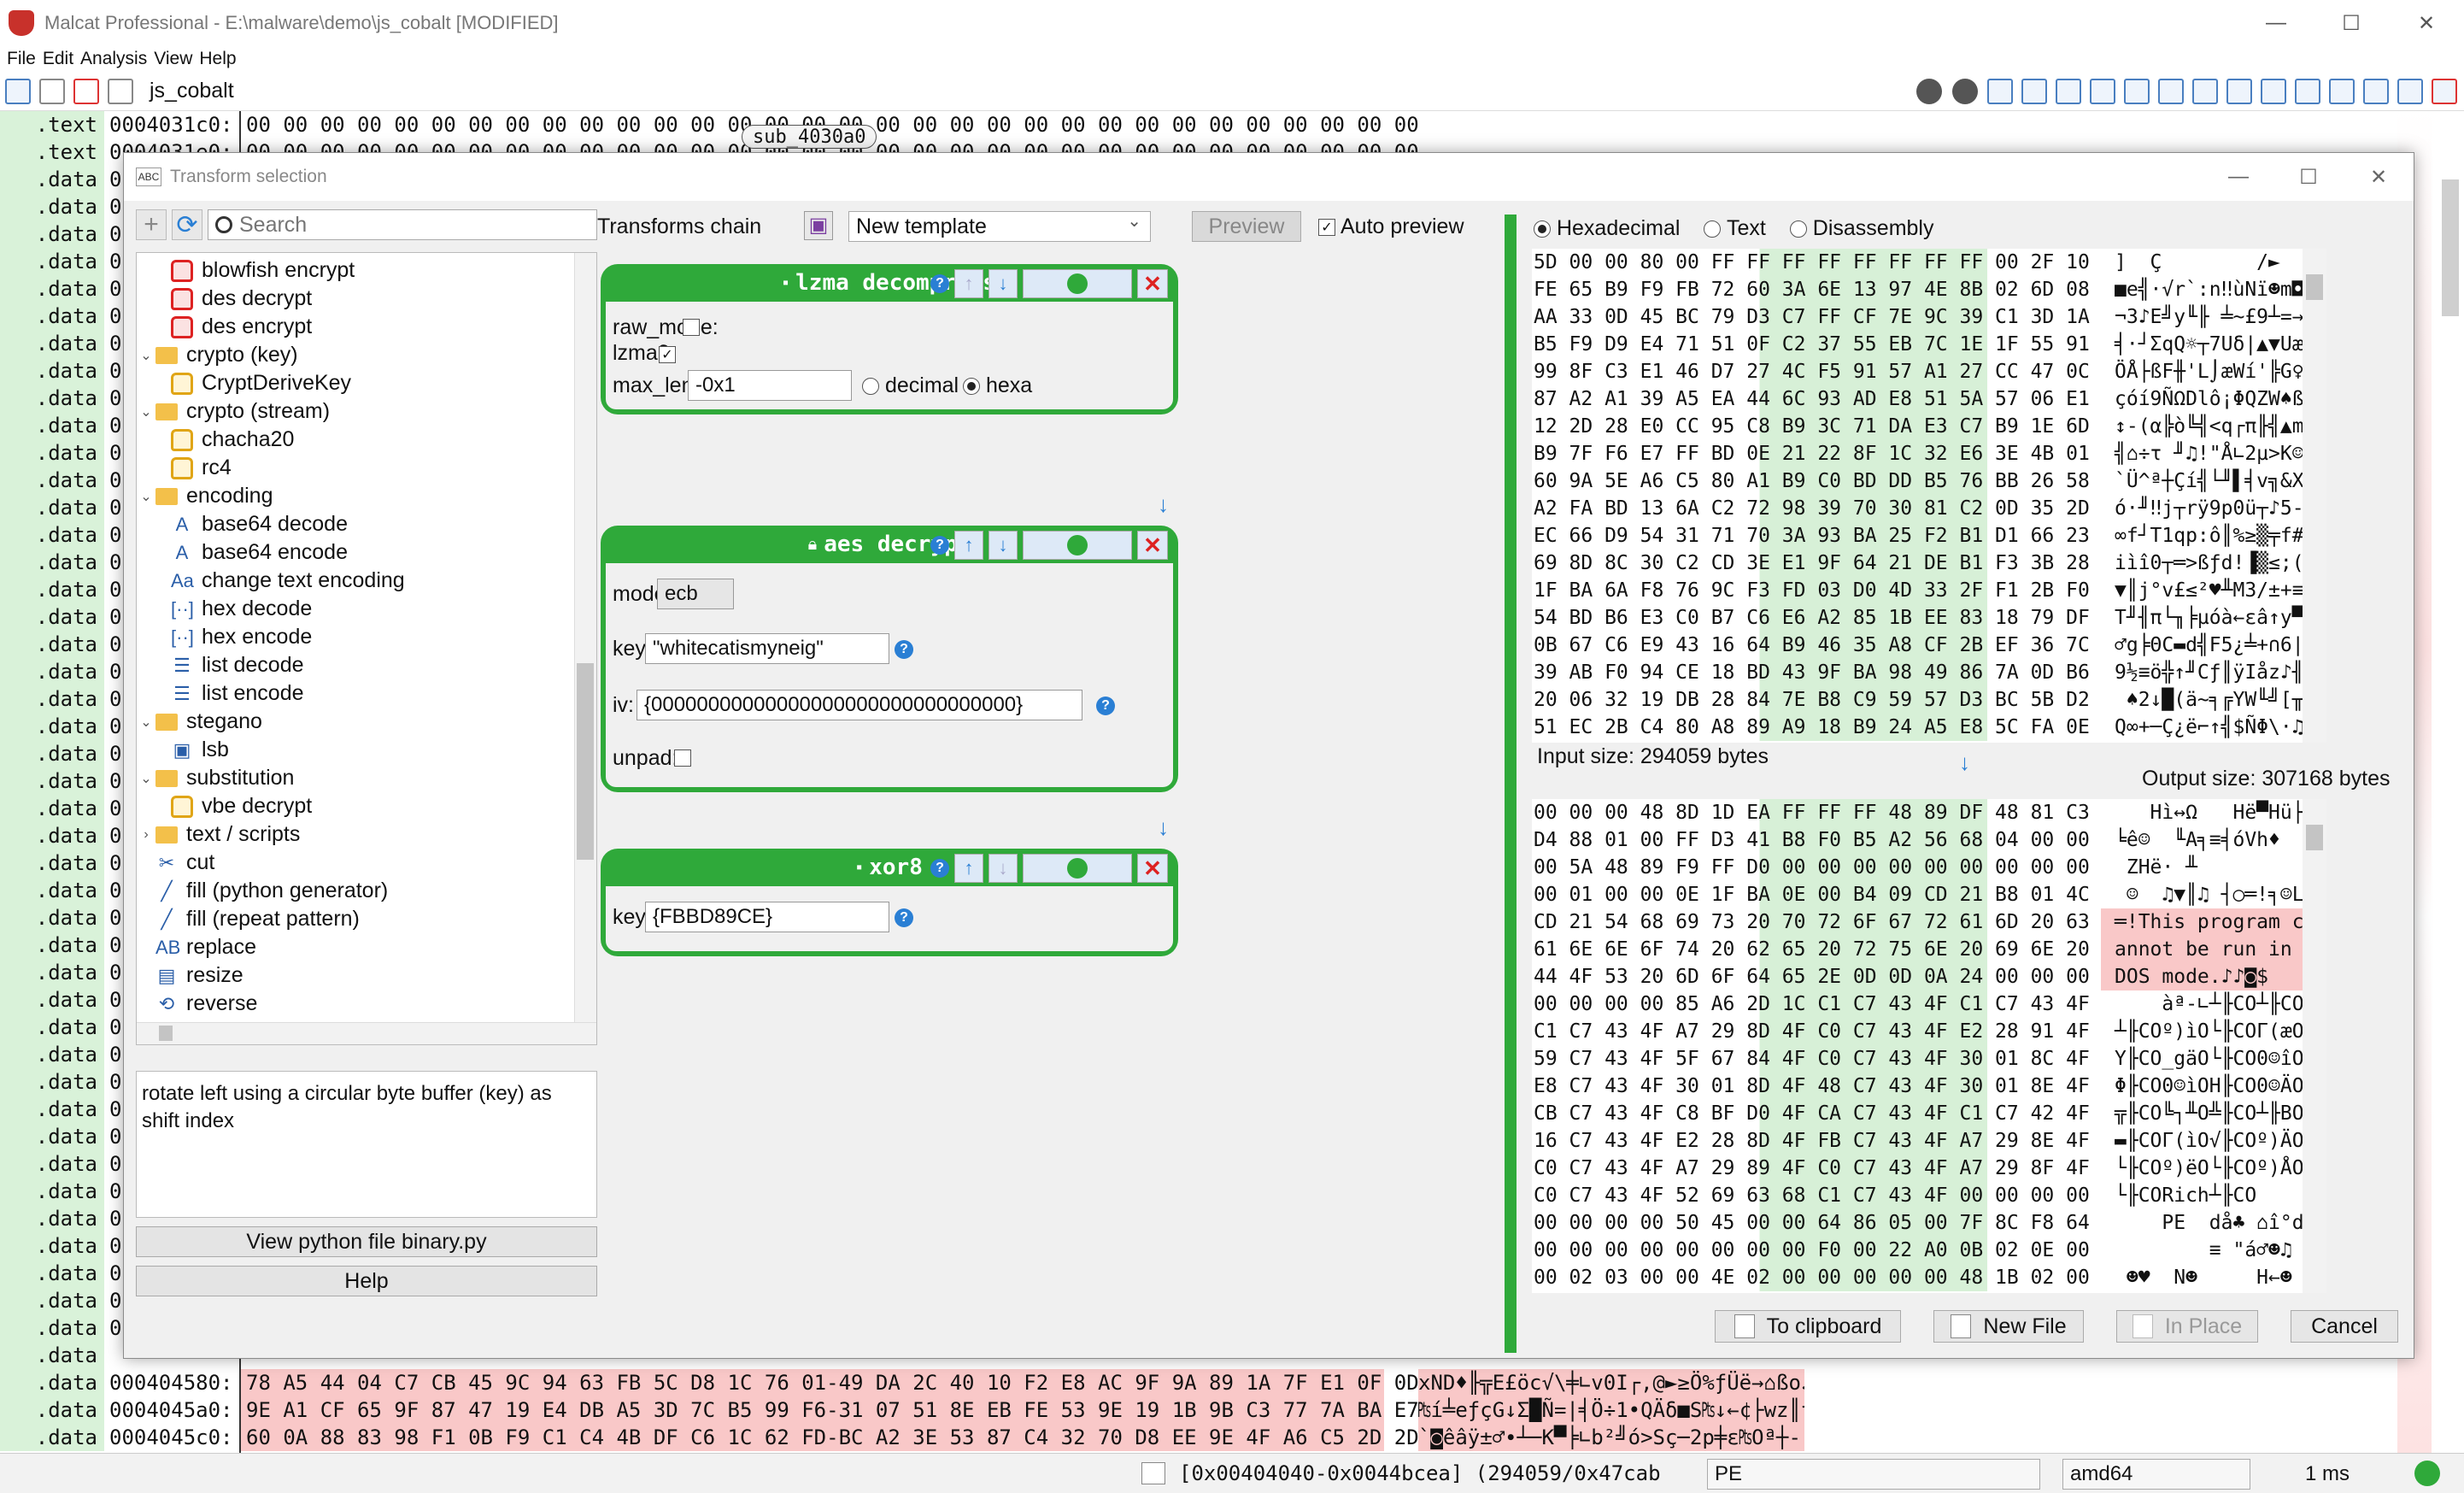 The width and height of the screenshot is (2464, 1493). What do you see at coordinates (809, 137) in the screenshot?
I see `function-label: sub_4030a0` at bounding box center [809, 137].